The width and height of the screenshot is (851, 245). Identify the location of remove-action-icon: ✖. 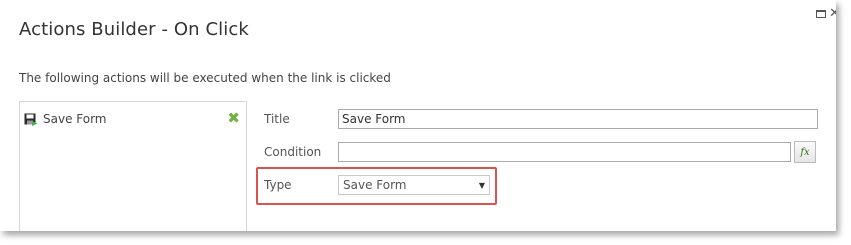
(233, 118).